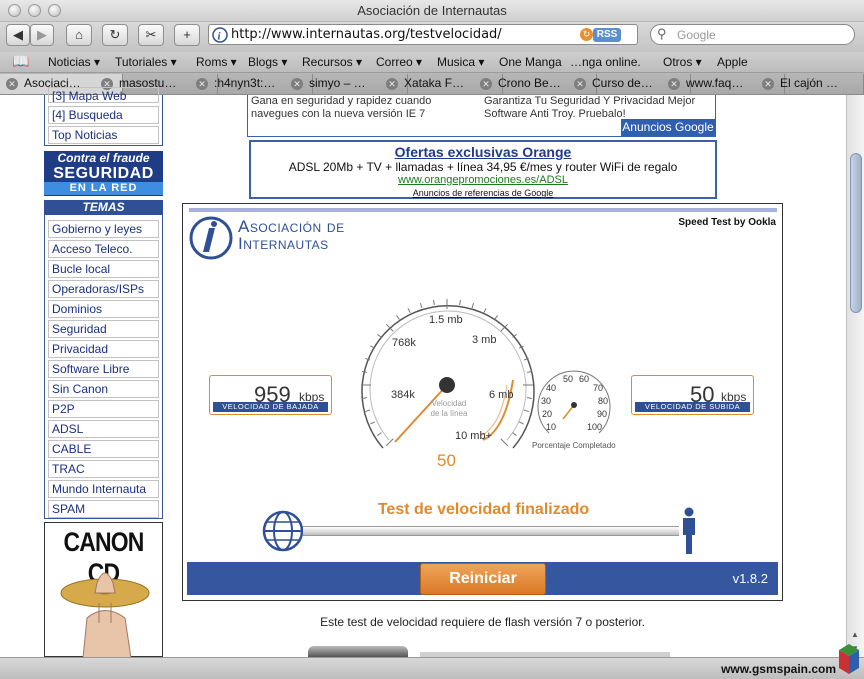 This screenshot has height=679, width=864. I want to click on sidebar-link-acceso: Acceso Teleco., so click(103, 249).